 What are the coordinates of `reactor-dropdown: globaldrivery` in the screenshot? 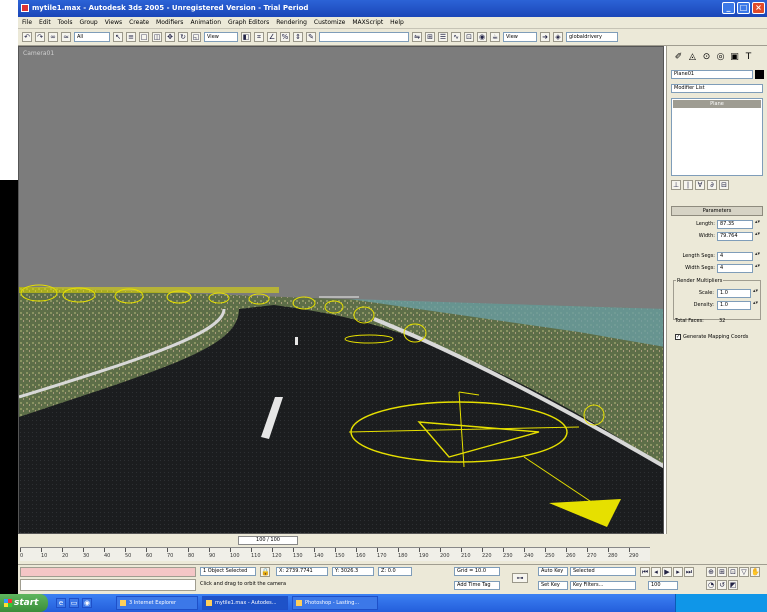 It's located at (592, 37).